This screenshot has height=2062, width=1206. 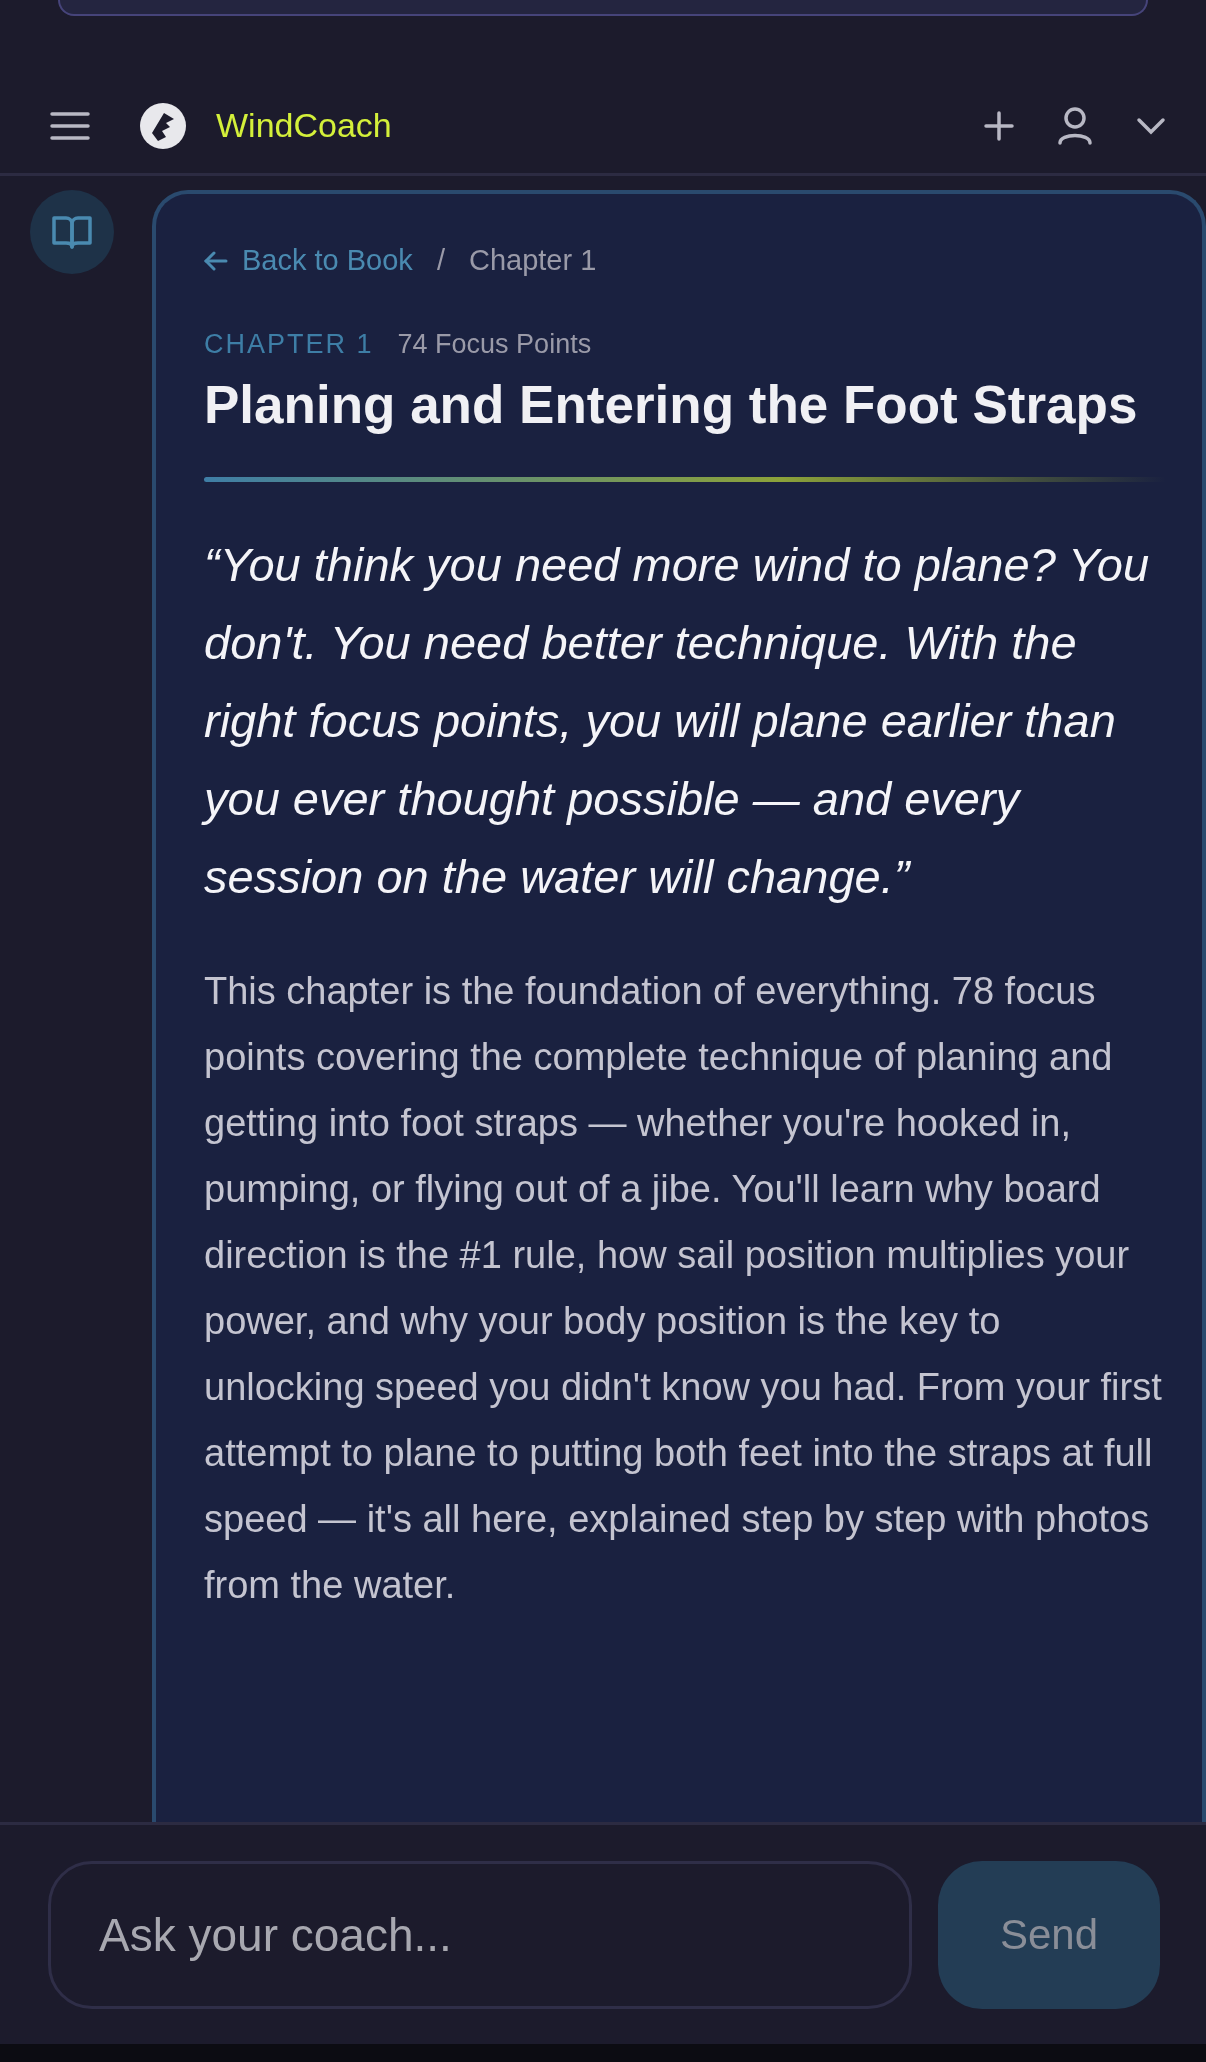 I want to click on user-icon, so click(x=1075, y=125).